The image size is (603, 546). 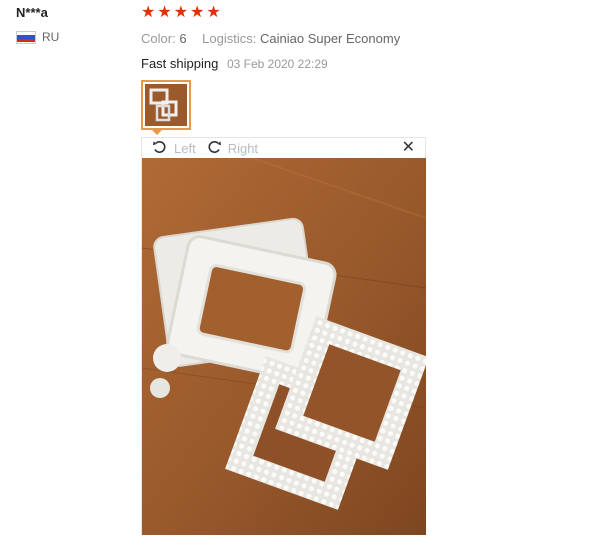 I want to click on rotate-right-button: Right, so click(x=232, y=148).